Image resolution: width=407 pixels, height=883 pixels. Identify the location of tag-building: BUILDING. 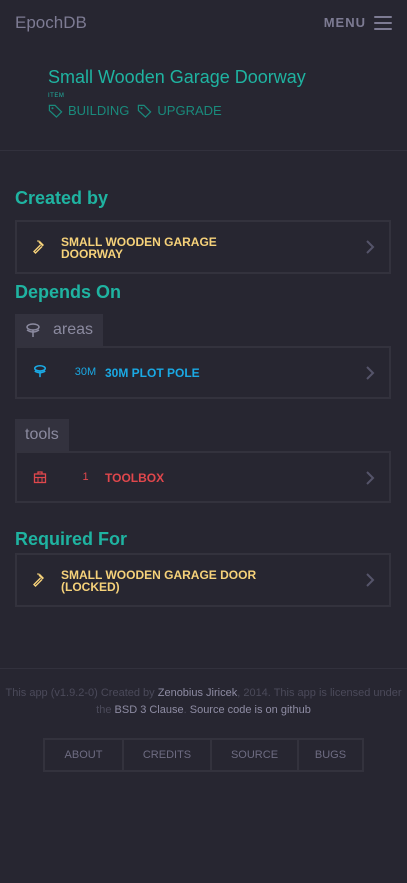
(88, 110).